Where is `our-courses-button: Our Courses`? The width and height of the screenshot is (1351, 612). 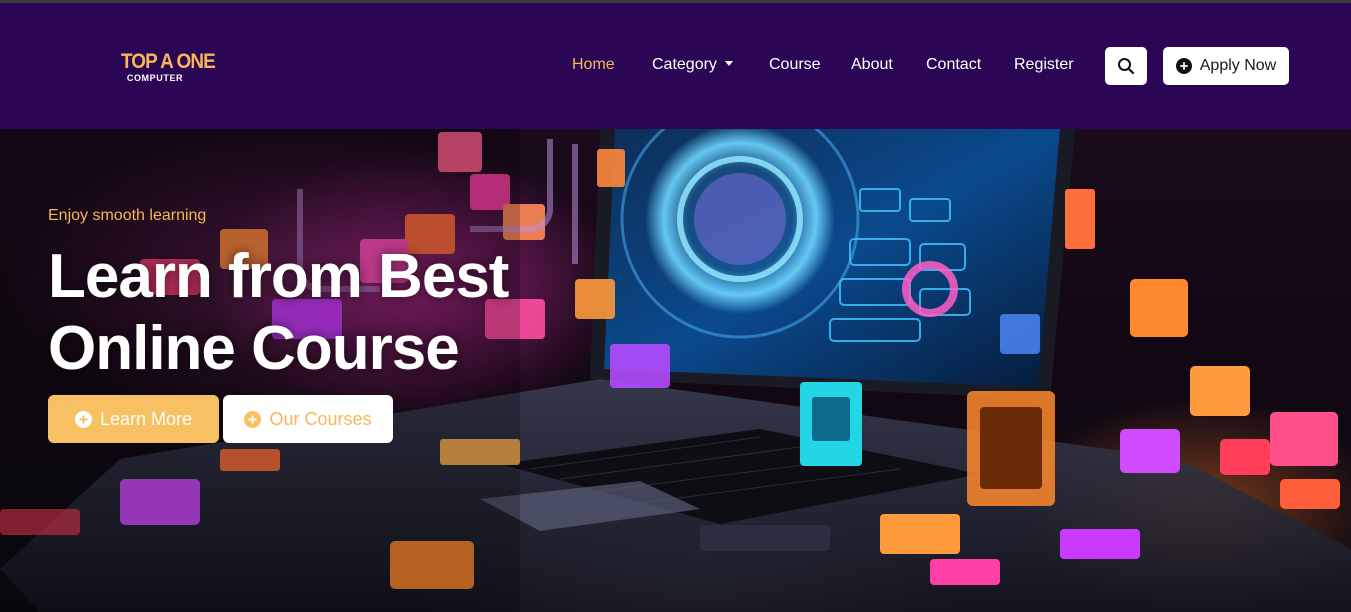
our-courses-button: Our Courses is located at coordinates (308, 419).